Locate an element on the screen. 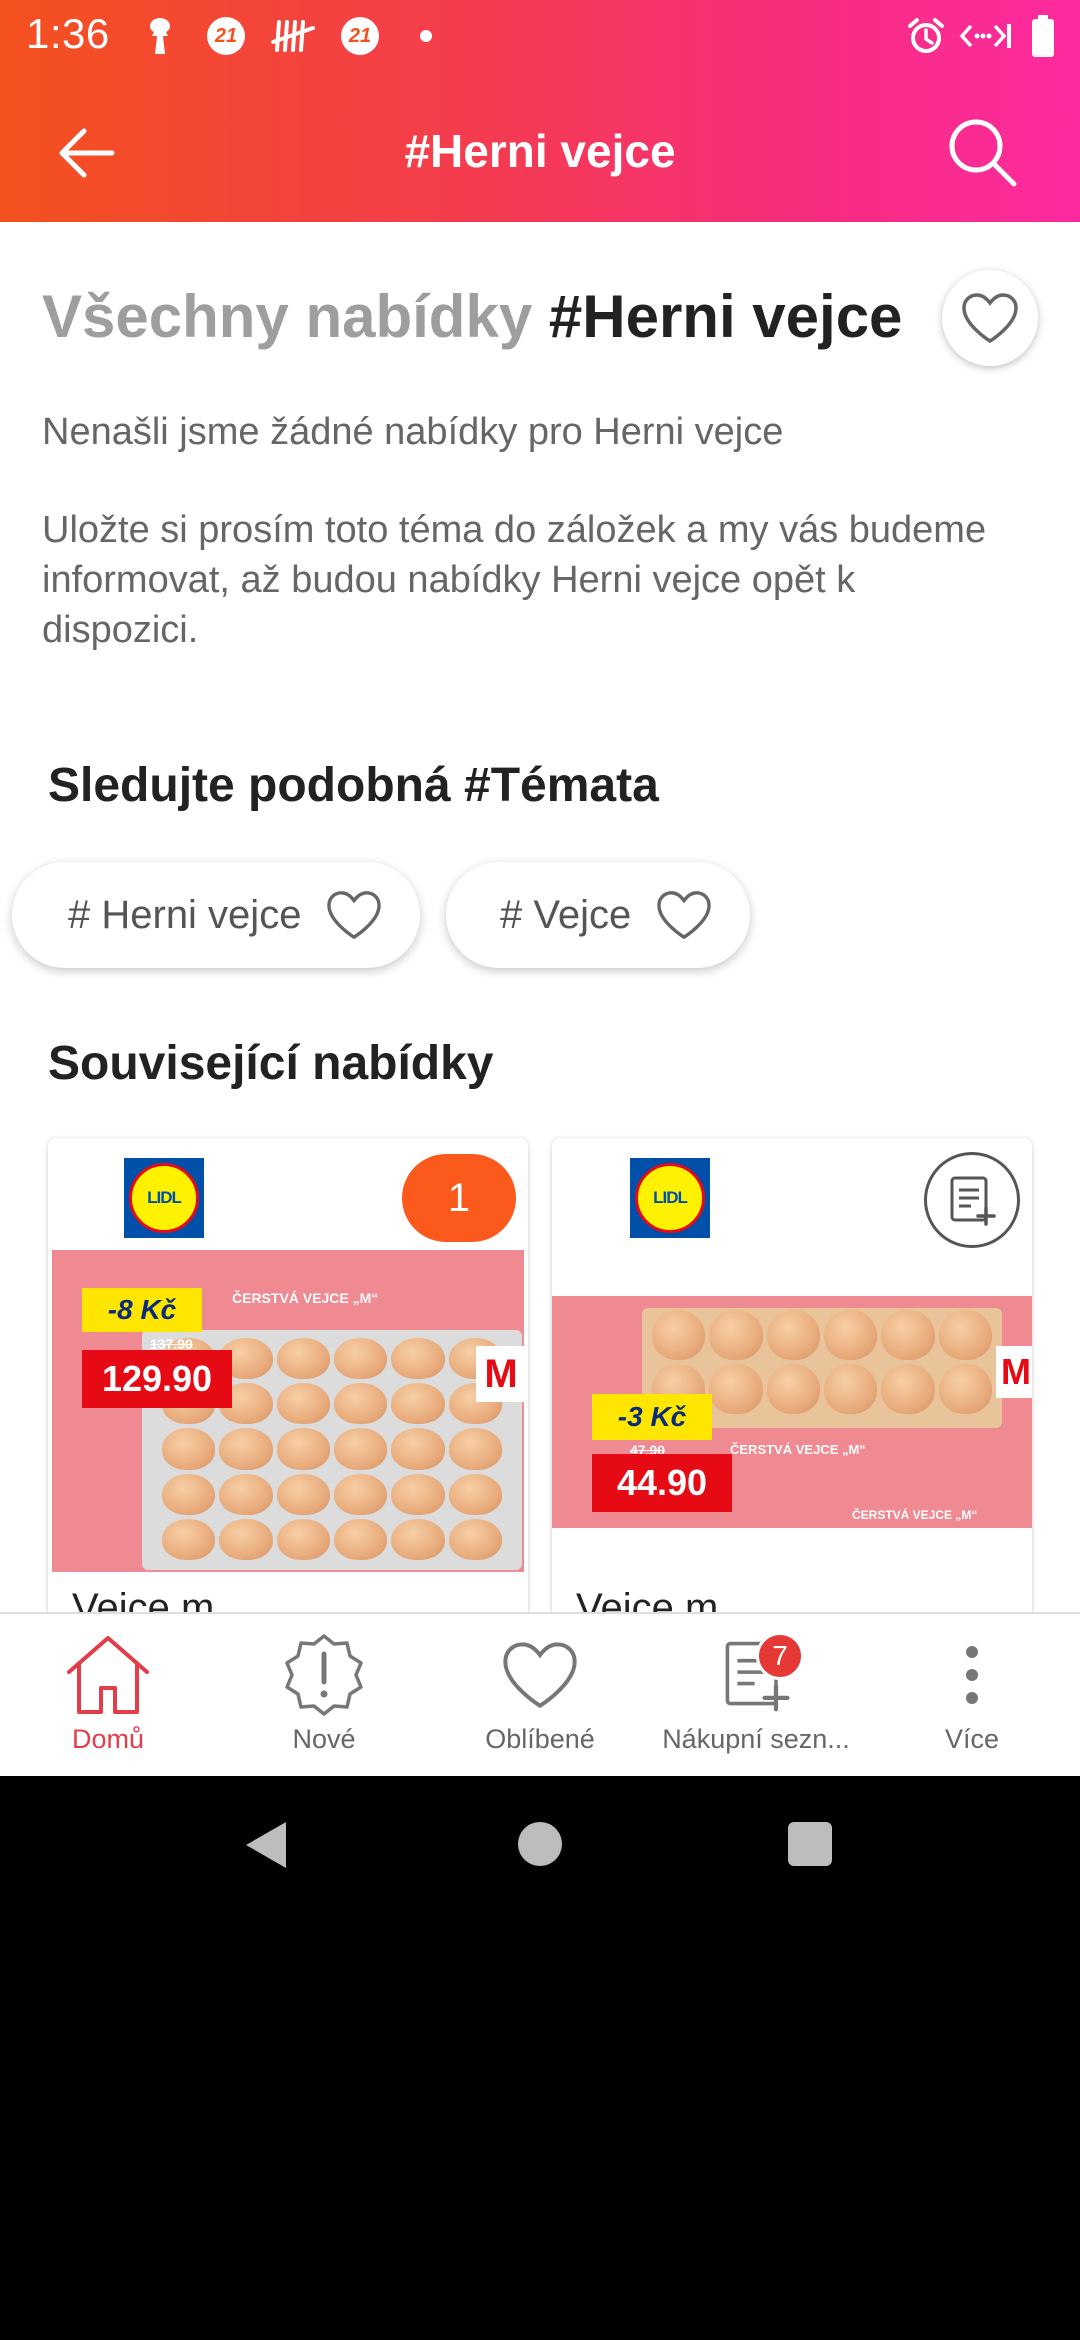 Image resolution: width=1080 pixels, height=2340 pixels. topic-chip-label: # Herni vejce is located at coordinates (185, 914).